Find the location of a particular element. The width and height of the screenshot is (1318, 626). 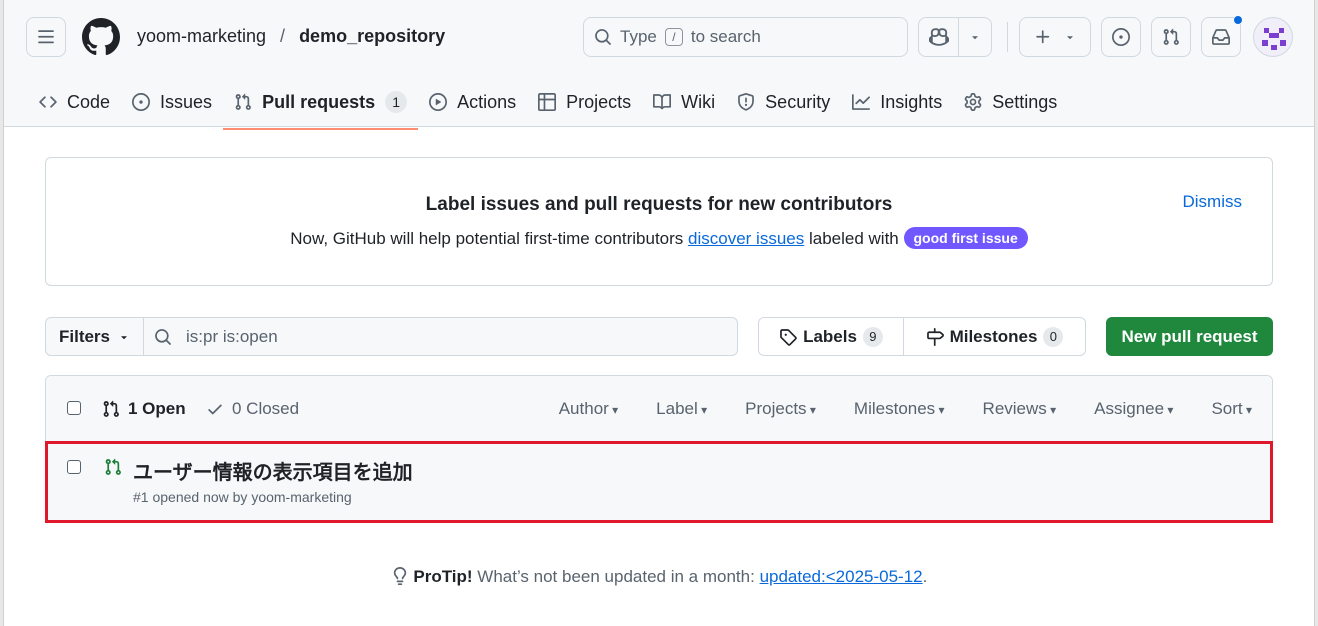

search-input: Type / to search is located at coordinates (745, 37).